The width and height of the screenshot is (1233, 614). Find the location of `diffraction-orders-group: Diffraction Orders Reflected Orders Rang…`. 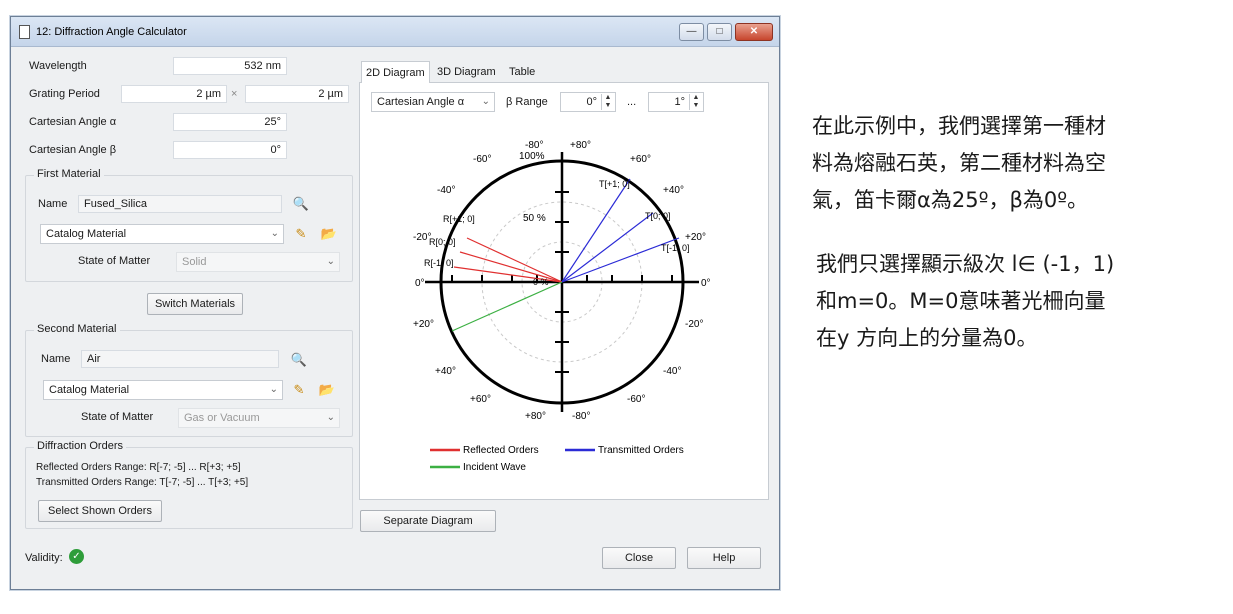

diffraction-orders-group: Diffraction Orders Reflected Orders Rang… is located at coordinates (189, 484).